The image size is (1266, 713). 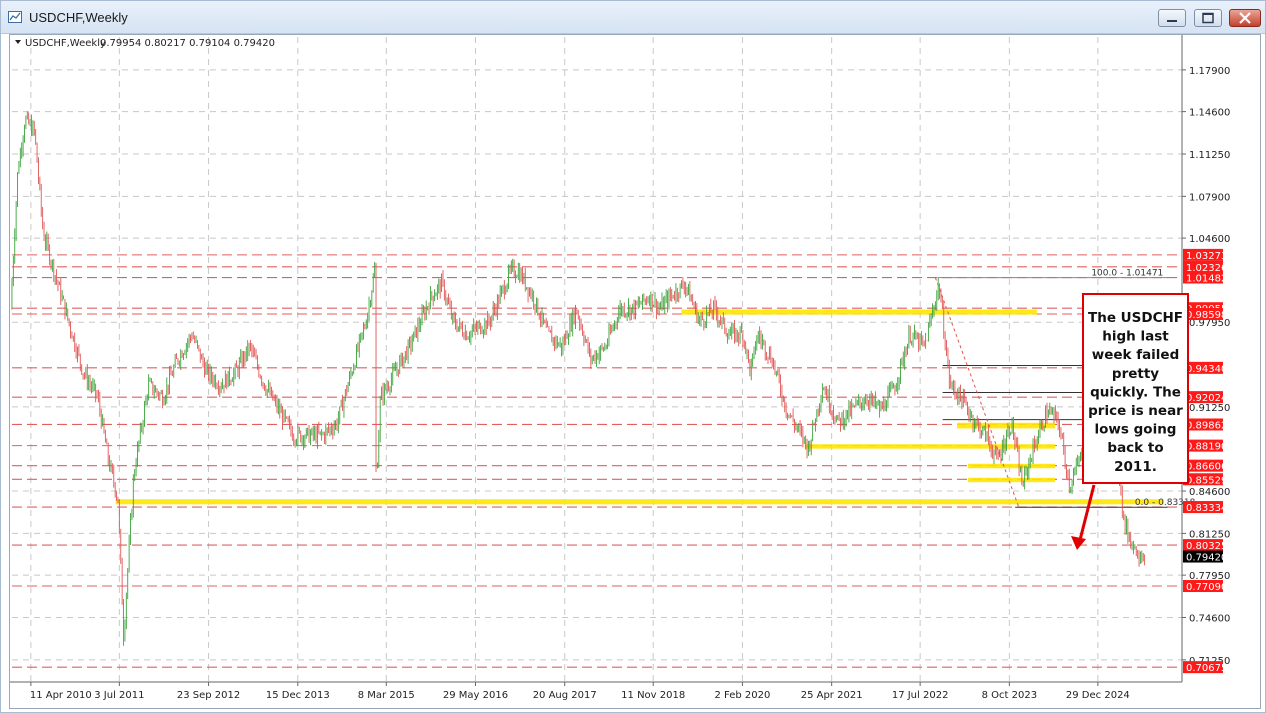 I want to click on time-tick-label: 15 Dec 2013, so click(x=298, y=695).